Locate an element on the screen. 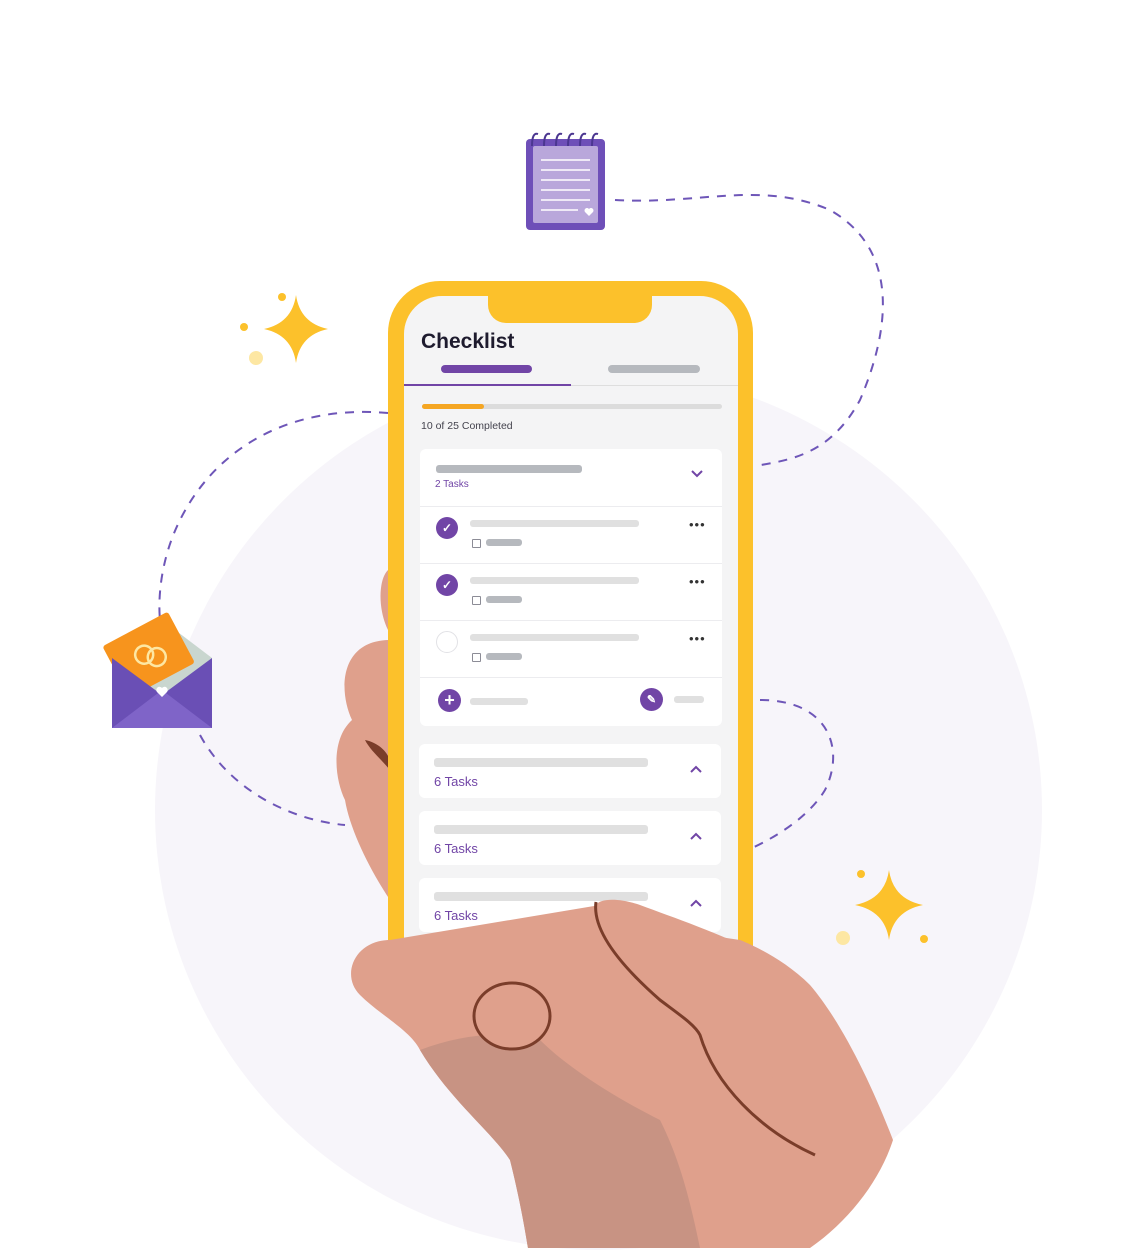 Image resolution: width=1143 pixels, height=1250 pixels. tab-checklist is located at coordinates (486, 369).